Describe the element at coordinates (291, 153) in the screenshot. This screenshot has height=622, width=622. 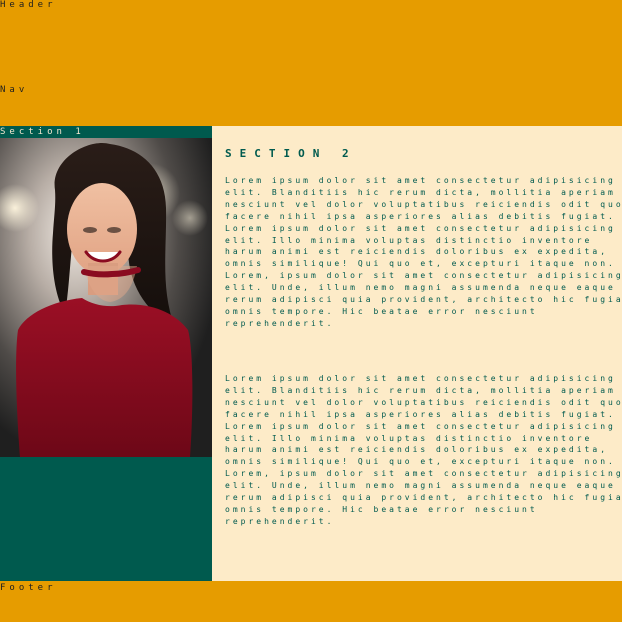
I see `section-2-title: Section 2` at that location.